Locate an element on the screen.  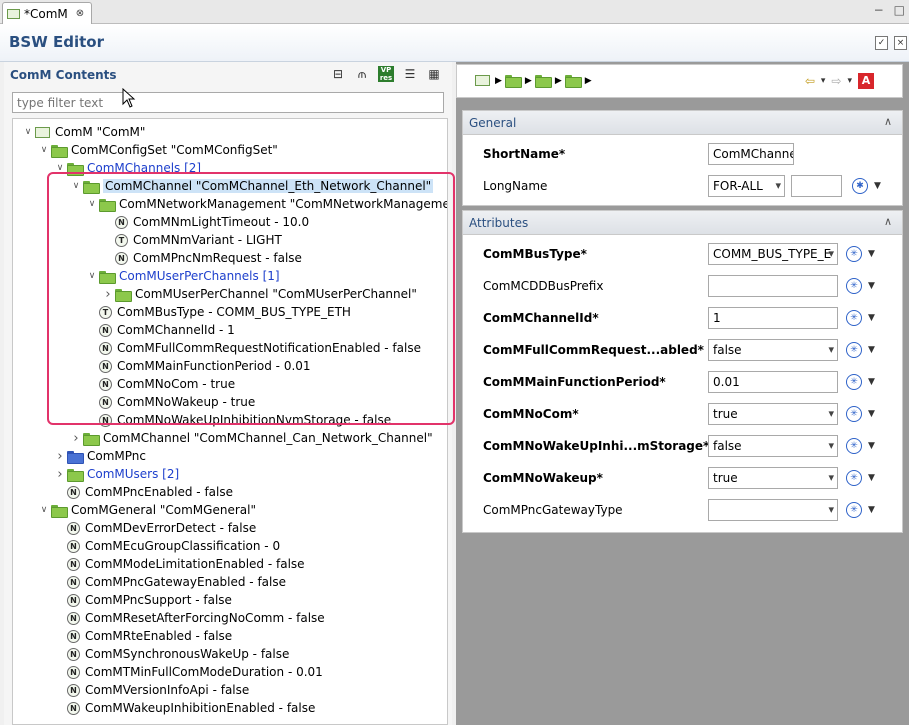
tree-item: N ComMPncGatewayEnabled - false is located at coordinates (169, 582).